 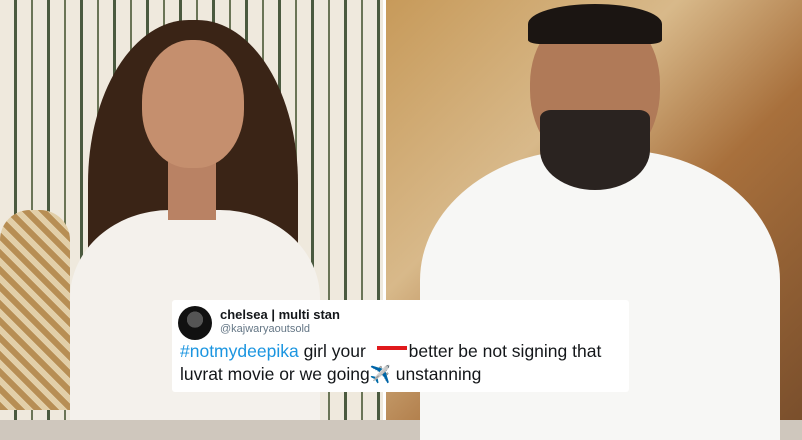 What do you see at coordinates (595, 24) in the screenshot?
I see `man-hair` at bounding box center [595, 24].